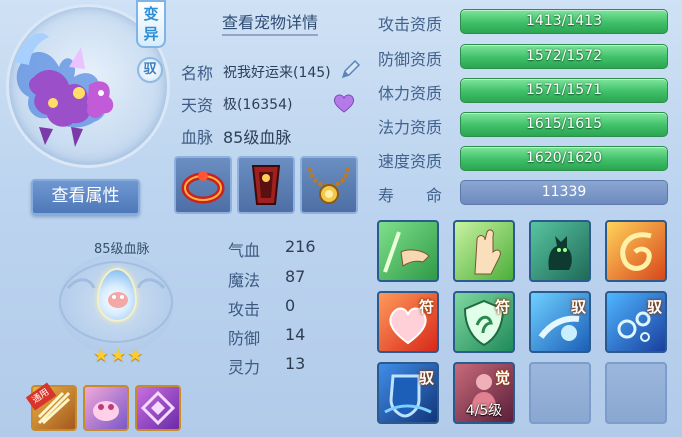 The width and height of the screenshot is (682, 437). I want to click on stat-label-defense: 防御, so click(244, 338).